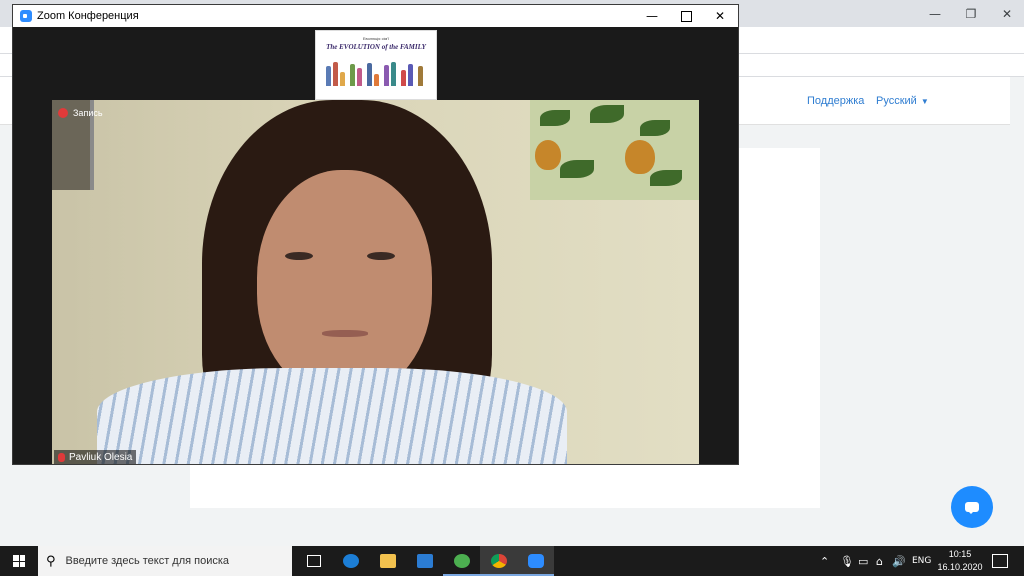 The height and width of the screenshot is (576, 1024). What do you see at coordinates (652, 16) in the screenshot?
I see `zoom-minimize-icon: —` at bounding box center [652, 16].